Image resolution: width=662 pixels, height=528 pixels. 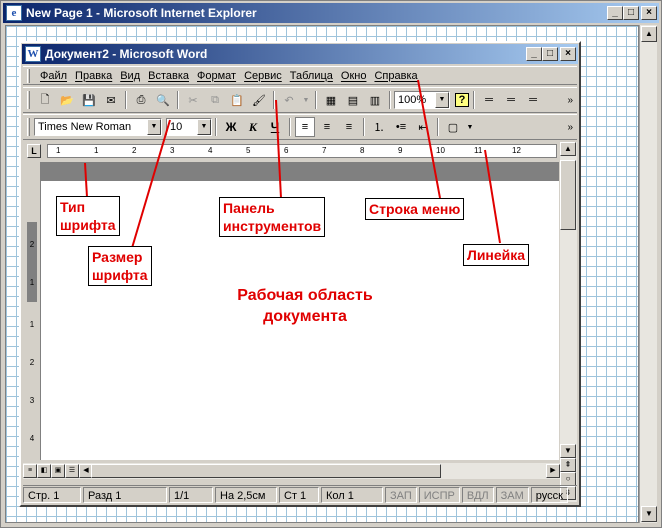 I want to click on bold-button: Ж, so click(x=231, y=127).